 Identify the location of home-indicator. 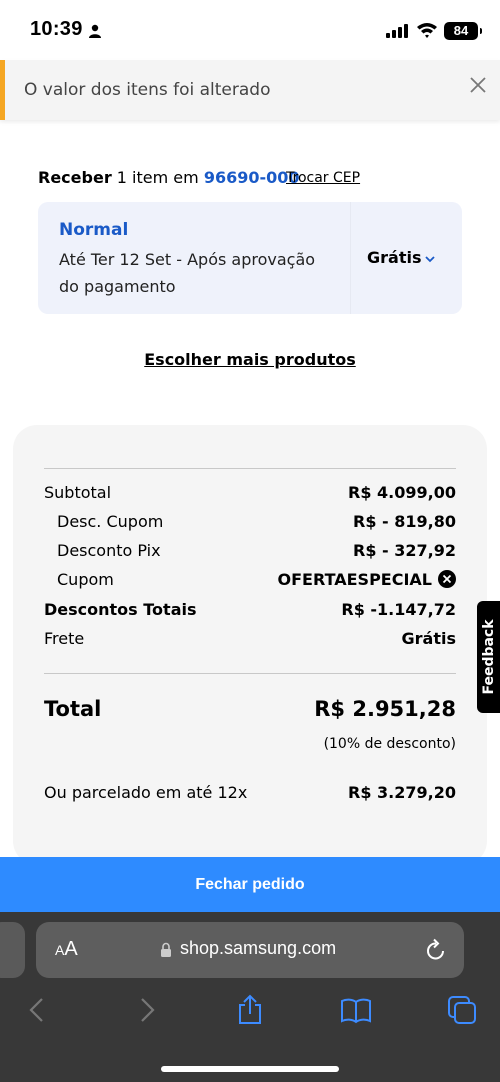
(250, 1069).